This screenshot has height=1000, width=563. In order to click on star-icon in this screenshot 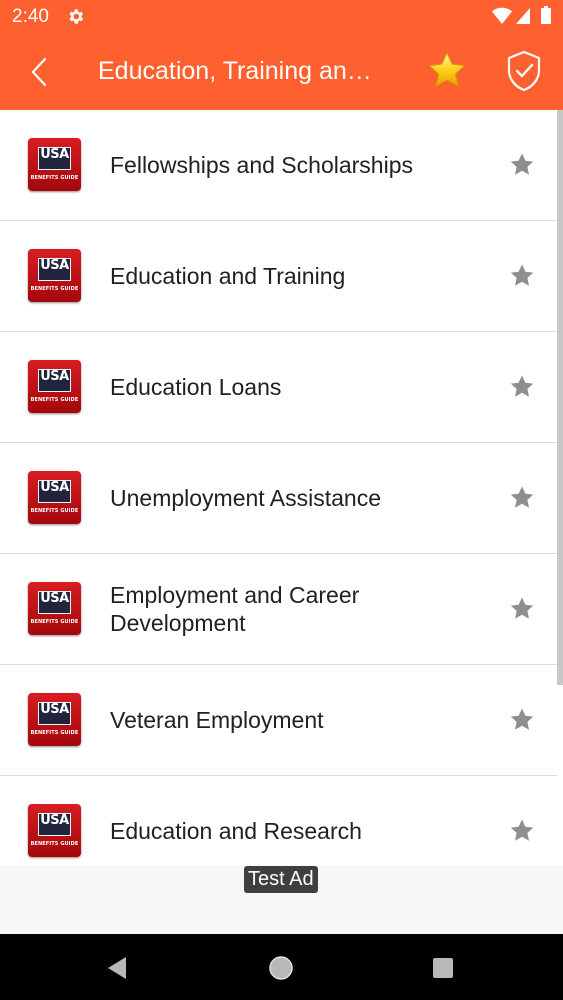, I will do `click(447, 71)`.